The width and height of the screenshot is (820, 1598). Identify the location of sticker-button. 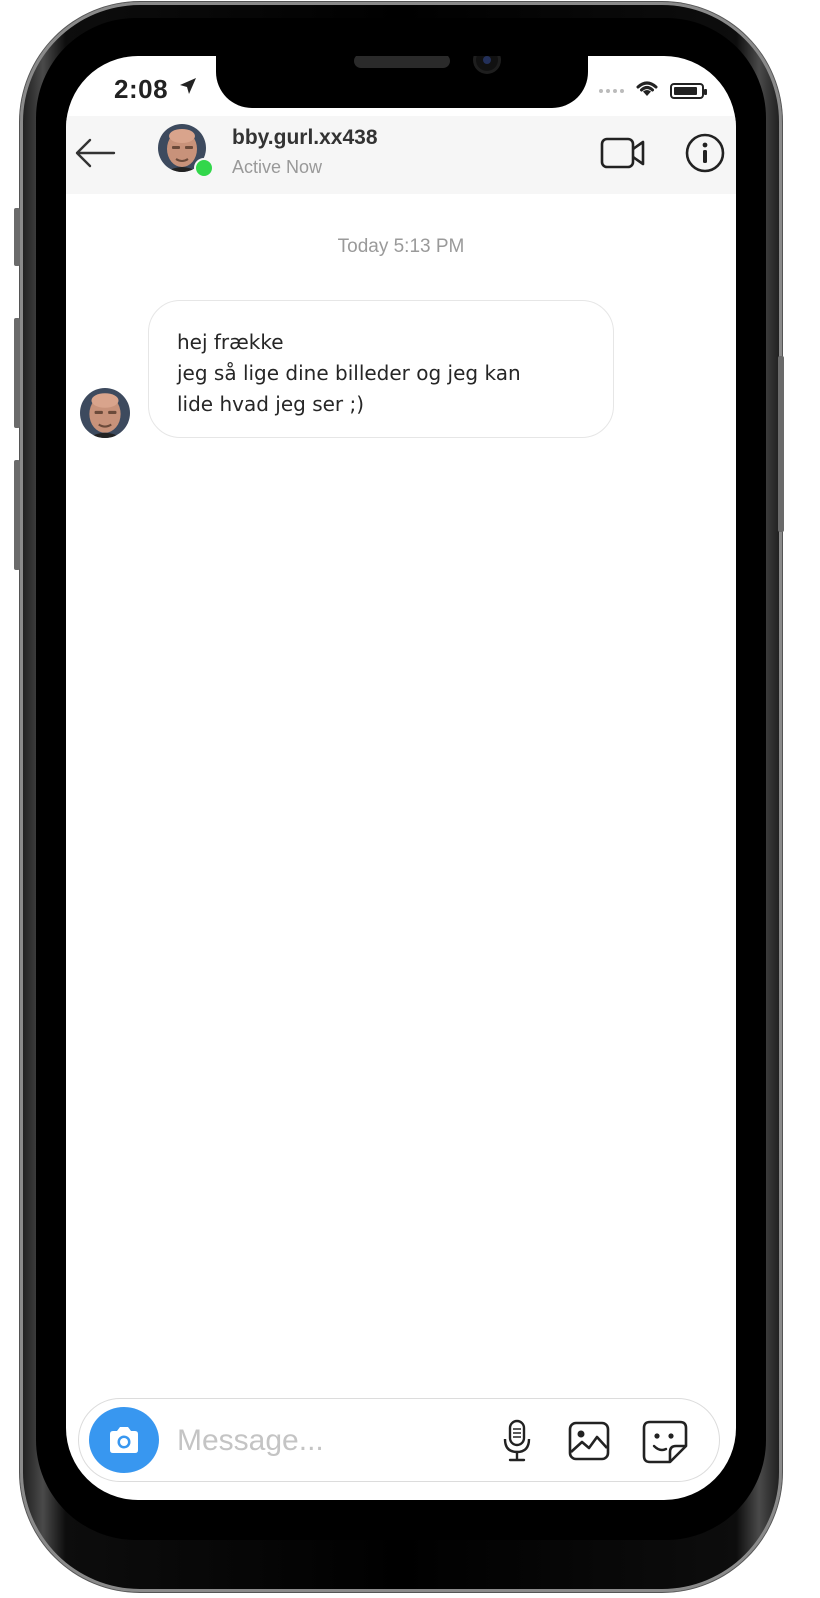
(665, 1442).